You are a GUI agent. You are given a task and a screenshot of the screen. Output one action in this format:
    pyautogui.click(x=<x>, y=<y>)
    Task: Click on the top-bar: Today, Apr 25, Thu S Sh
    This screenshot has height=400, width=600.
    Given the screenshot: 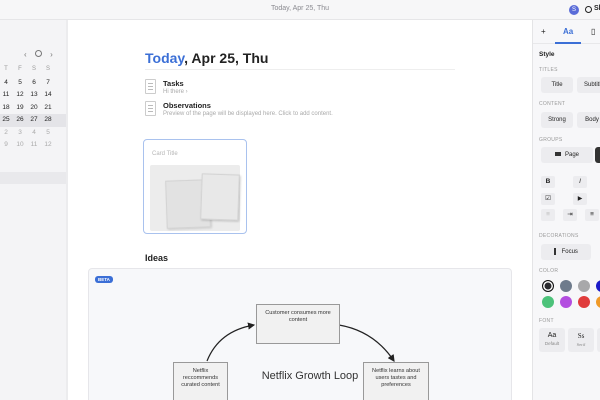 What is the action you would take?
    pyautogui.click(x=300, y=10)
    